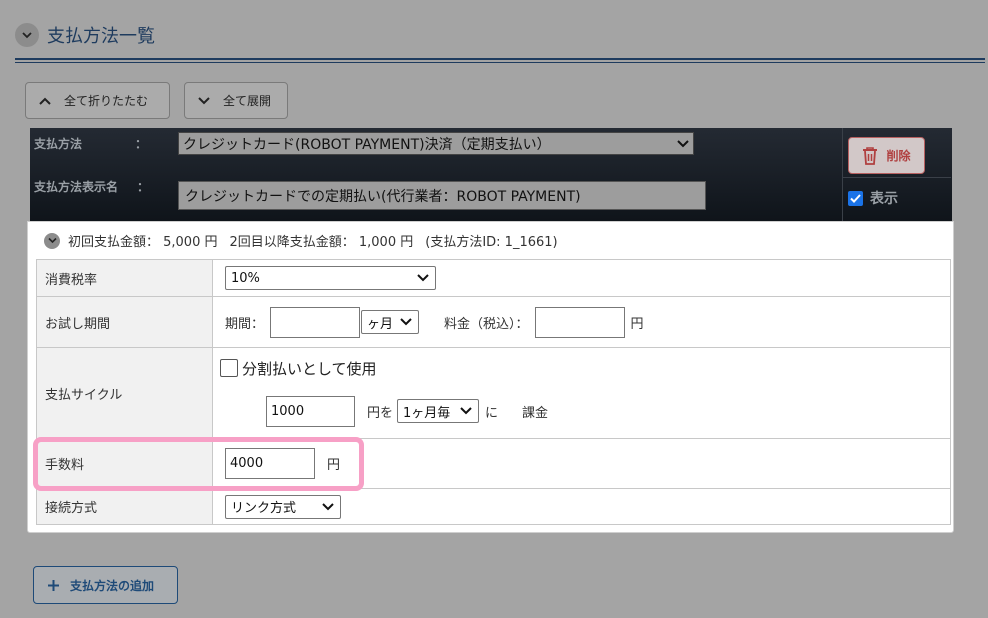 Image resolution: width=988 pixels, height=618 pixels. I want to click on collapse-detail-button, so click(52, 240).